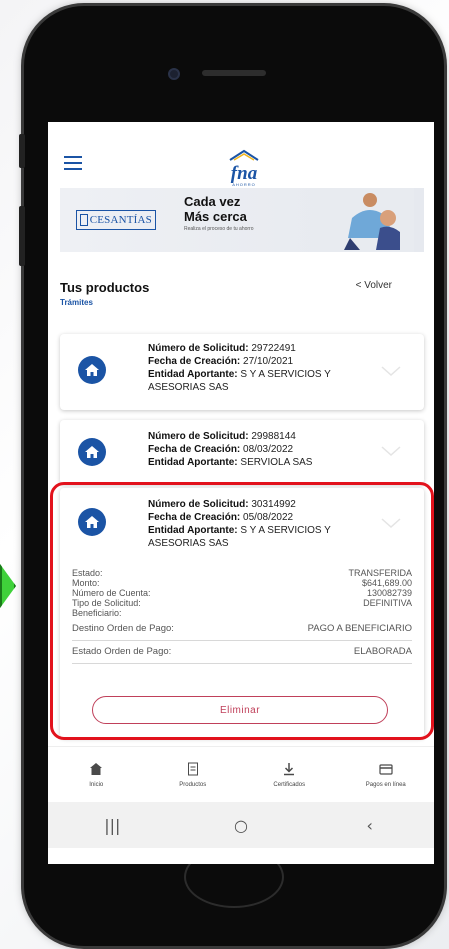  What do you see at coordinates (96, 784) in the screenshot?
I see `nav-label: Inicio` at bounding box center [96, 784].